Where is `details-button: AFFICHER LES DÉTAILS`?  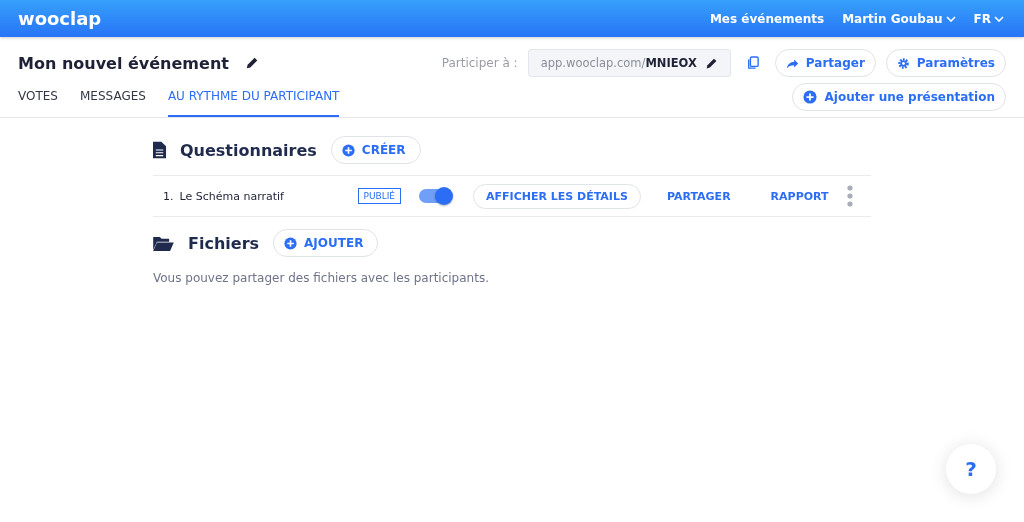 details-button: AFFICHER LES DÉTAILS is located at coordinates (557, 196).